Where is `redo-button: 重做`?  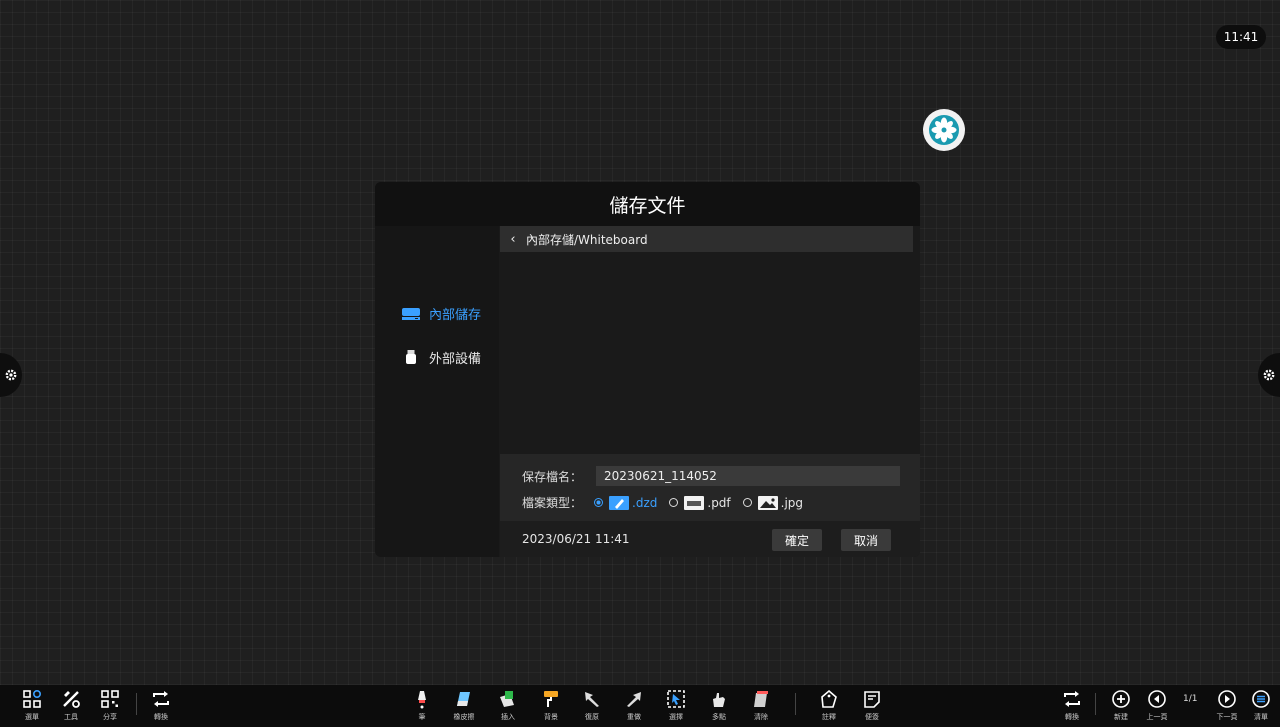 redo-button: 重做 is located at coordinates (634, 705).